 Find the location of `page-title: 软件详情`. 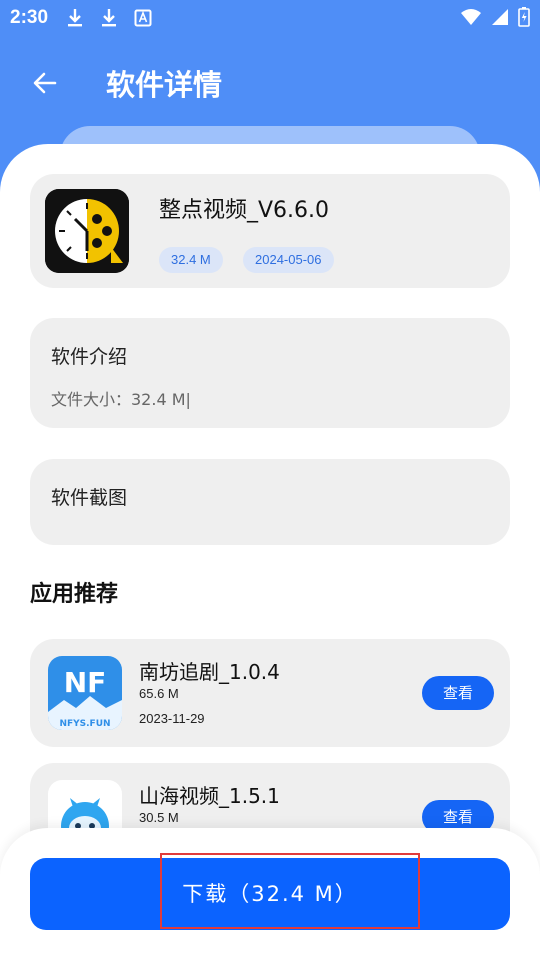

page-title: 软件详情 is located at coordinates (164, 85).